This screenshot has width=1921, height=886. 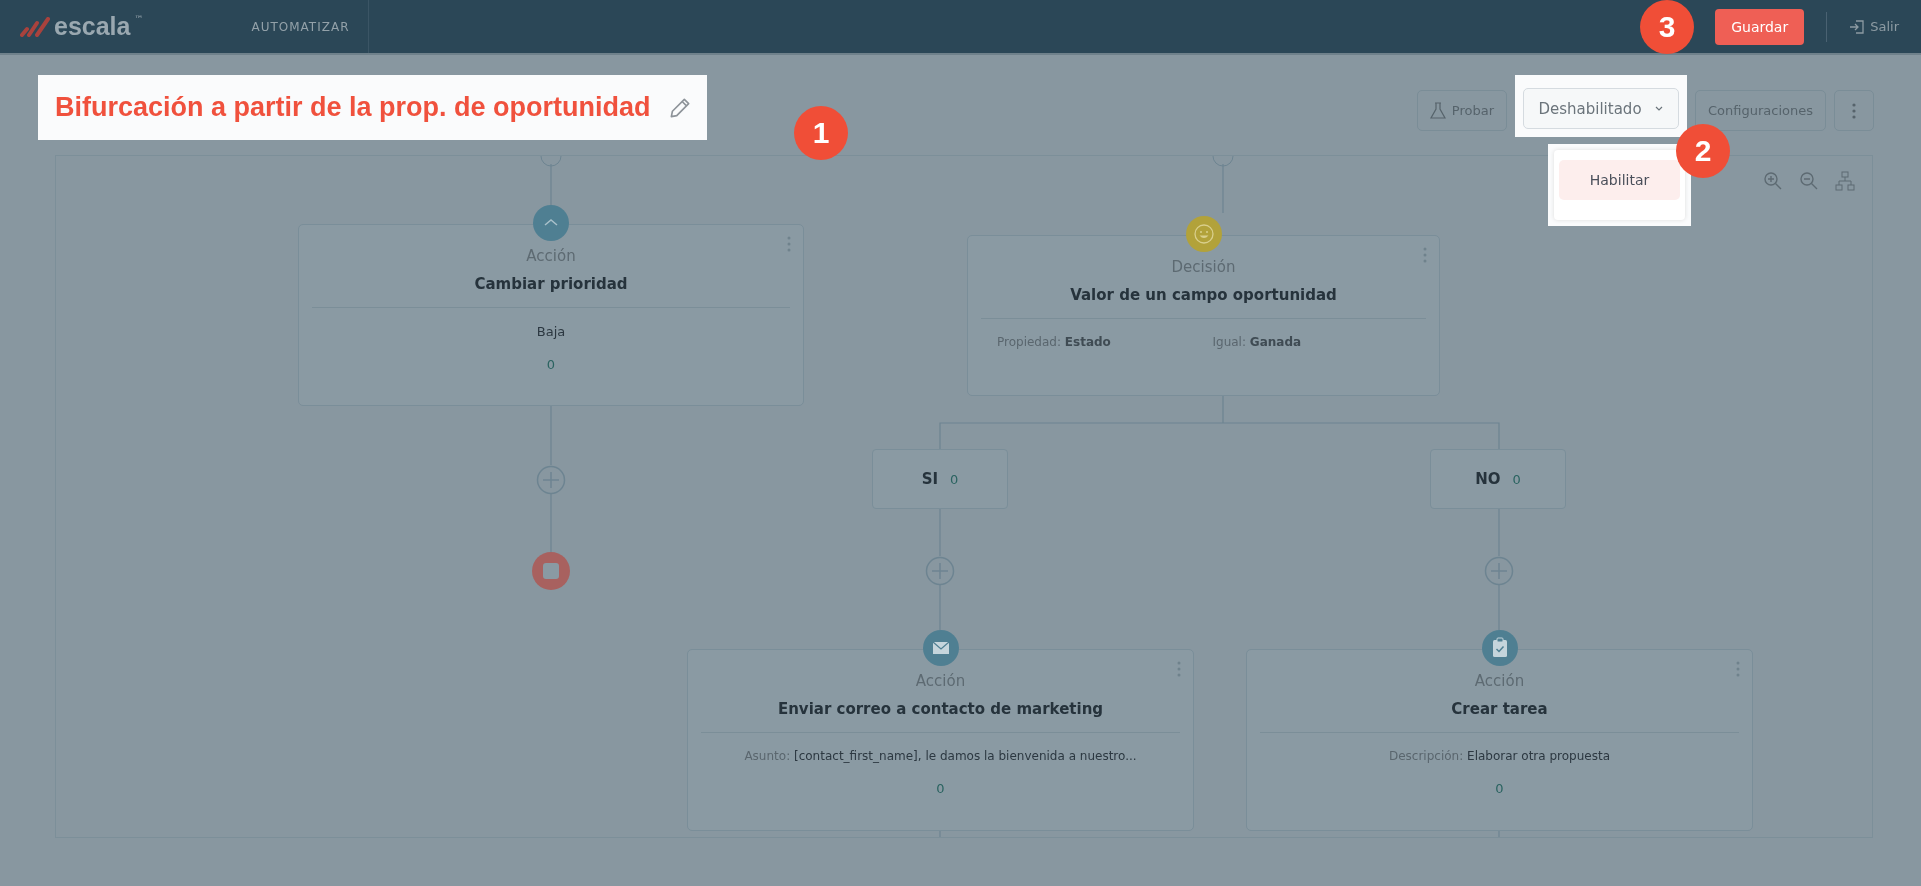 What do you see at coordinates (940, 709) in the screenshot?
I see `node-title: Enviar correo a contacto de marketing` at bounding box center [940, 709].